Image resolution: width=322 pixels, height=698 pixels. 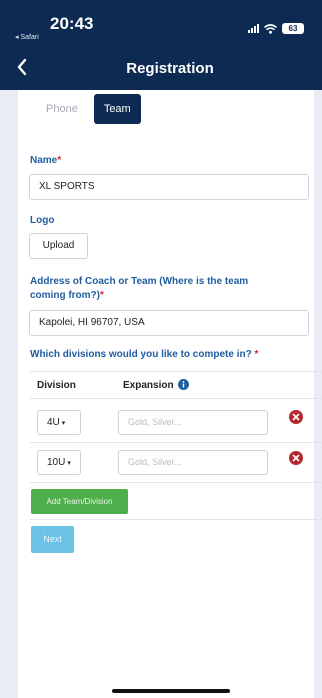 I want to click on tab-bar: Phone Team, so click(x=88, y=109).